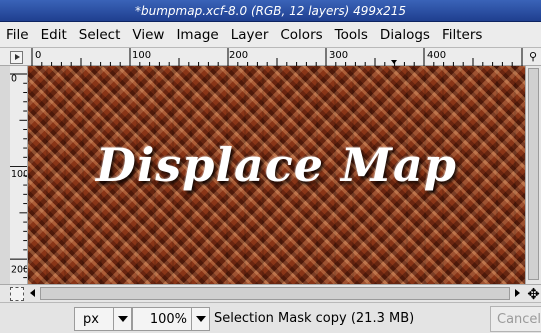 Image resolution: width=541 pixels, height=333 pixels. I want to click on ruler-row: 0 100 200 300 400 ⚲, so click(270, 57).